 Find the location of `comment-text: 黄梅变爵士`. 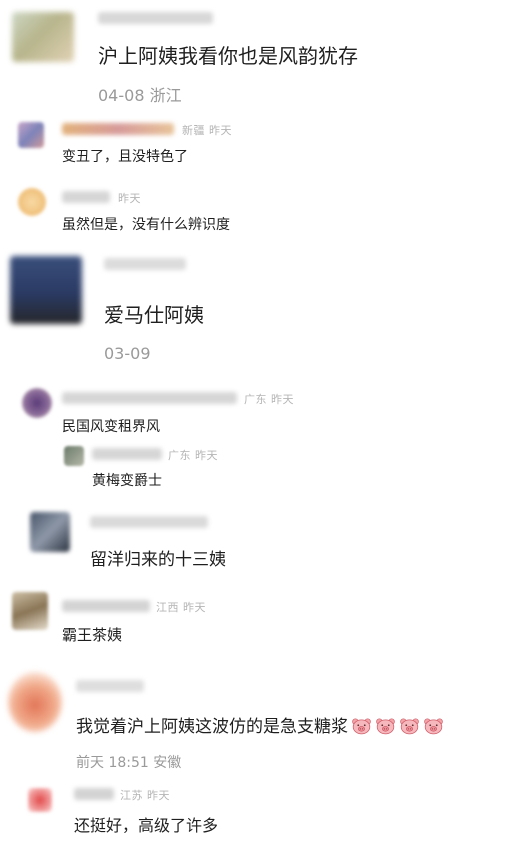

comment-text: 黄梅变爵士 is located at coordinates (127, 481).